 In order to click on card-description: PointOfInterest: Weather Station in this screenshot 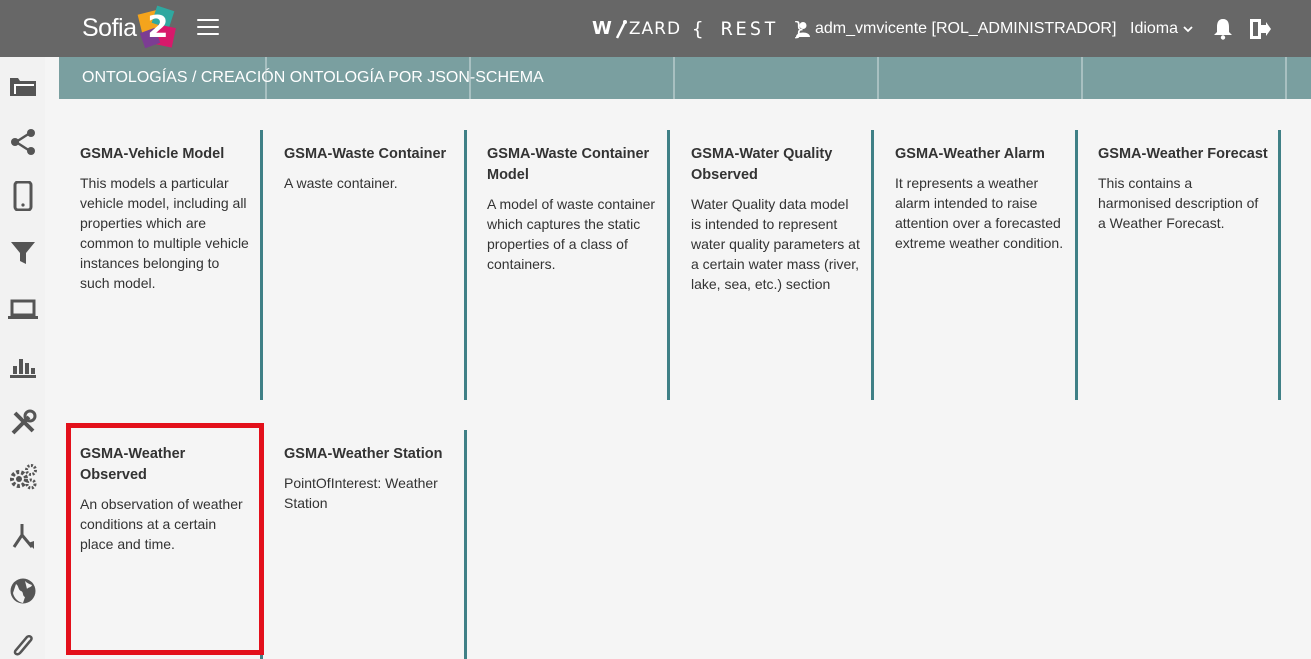, I will do `click(361, 493)`.